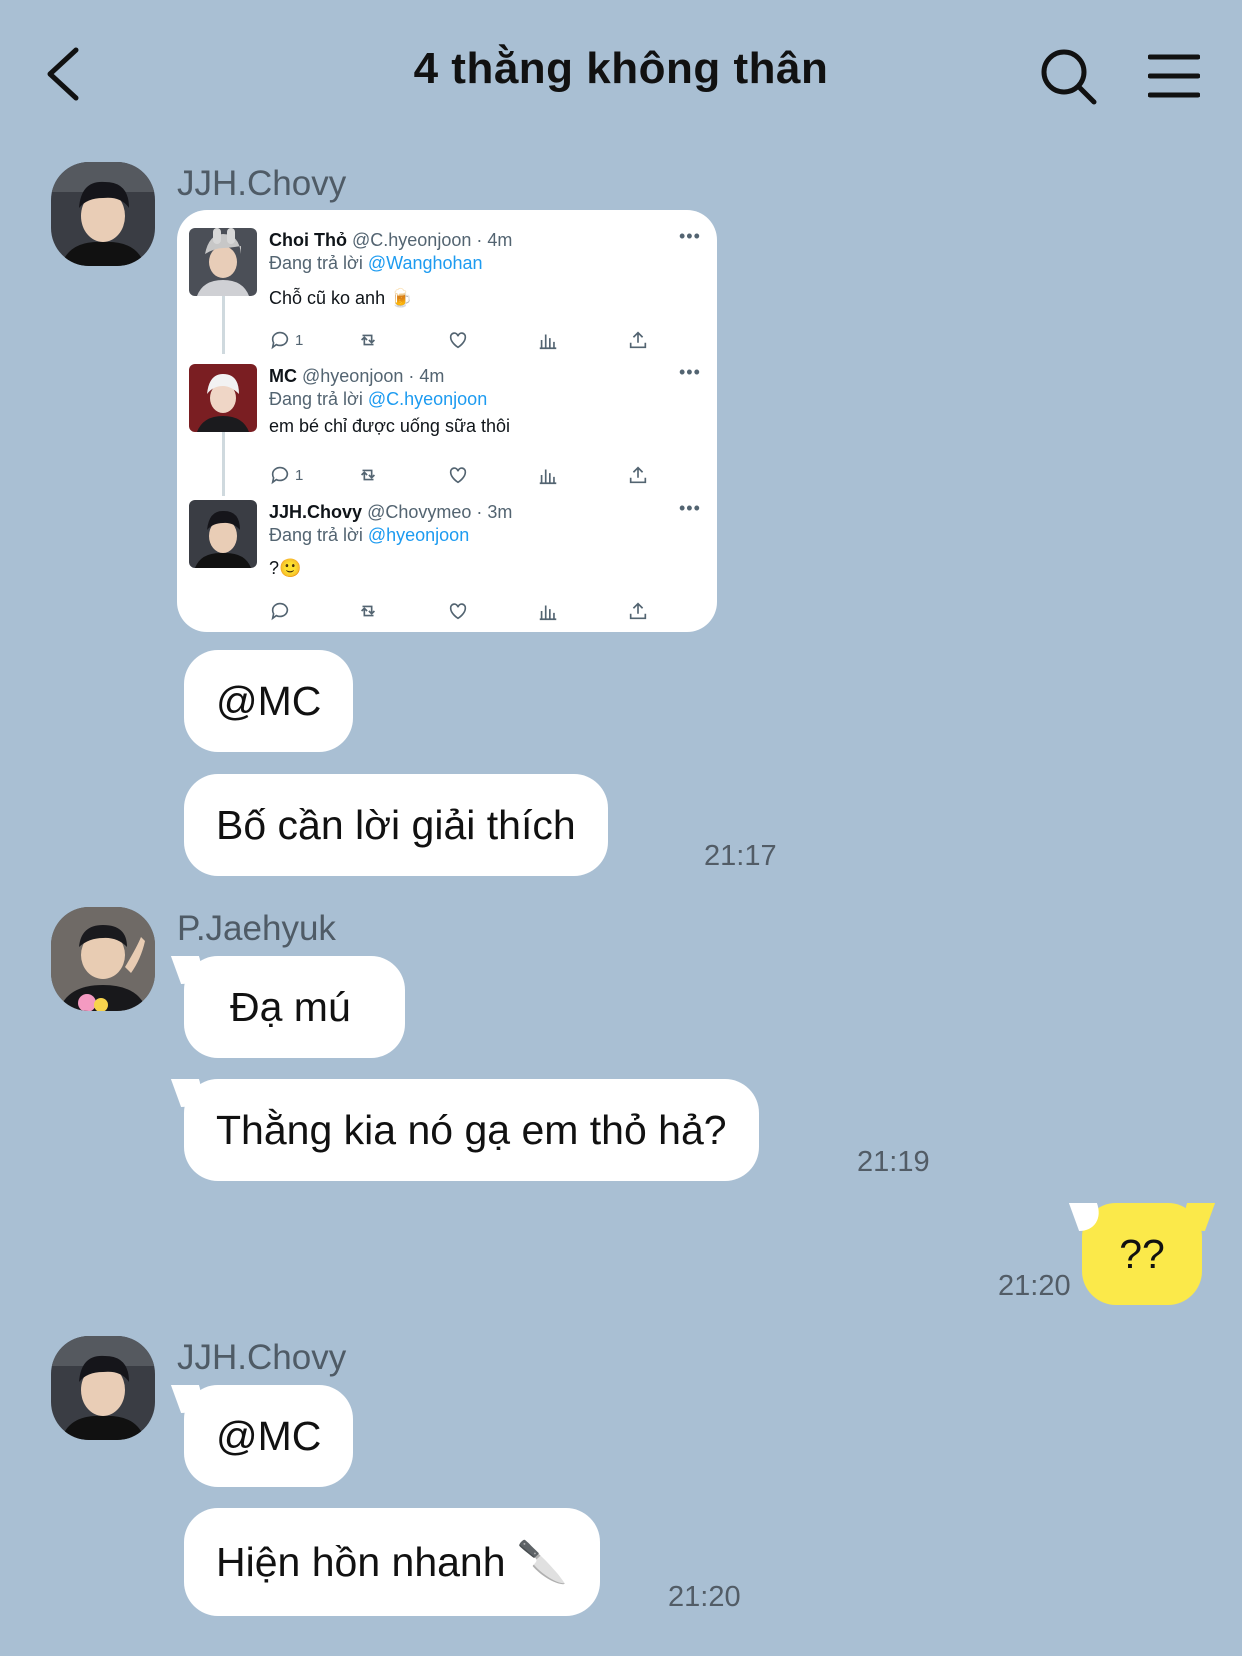 This screenshot has width=1242, height=1656. What do you see at coordinates (390, 426) in the screenshot?
I see `tweet-text: em bé chỉ được uống sữa thôi` at bounding box center [390, 426].